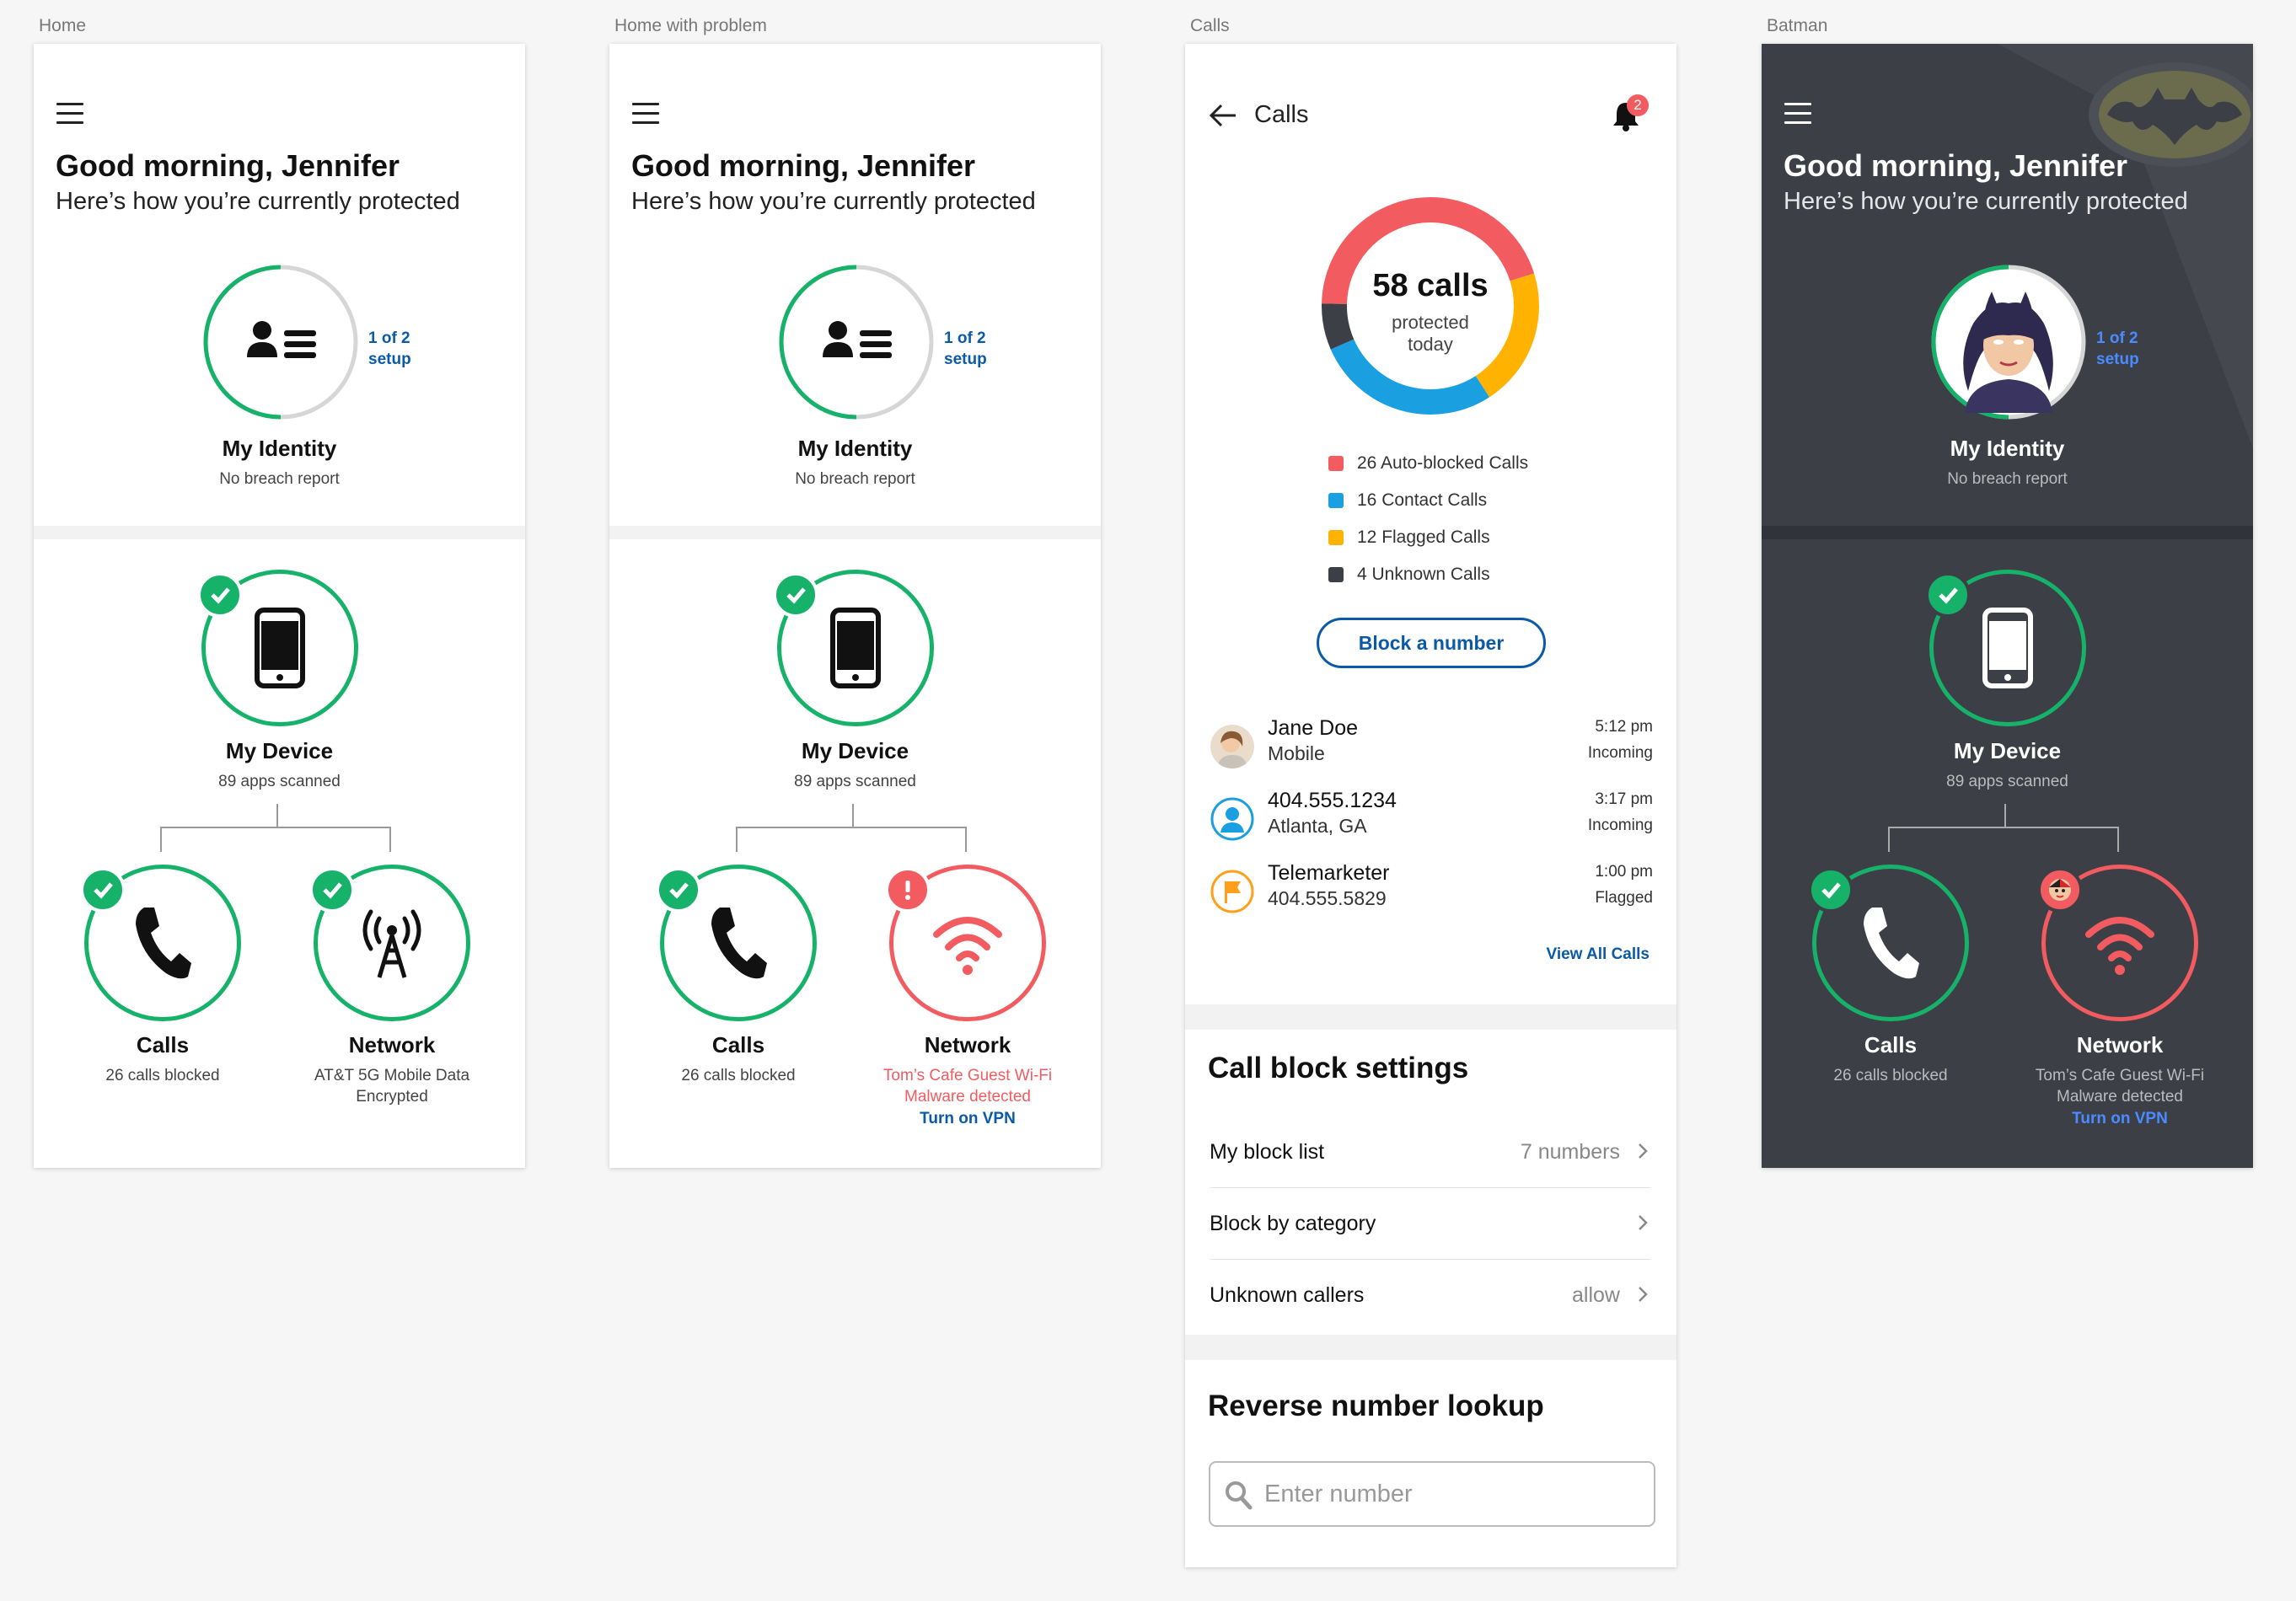  I want to click on call-name: 404.555.1234, so click(1332, 800).